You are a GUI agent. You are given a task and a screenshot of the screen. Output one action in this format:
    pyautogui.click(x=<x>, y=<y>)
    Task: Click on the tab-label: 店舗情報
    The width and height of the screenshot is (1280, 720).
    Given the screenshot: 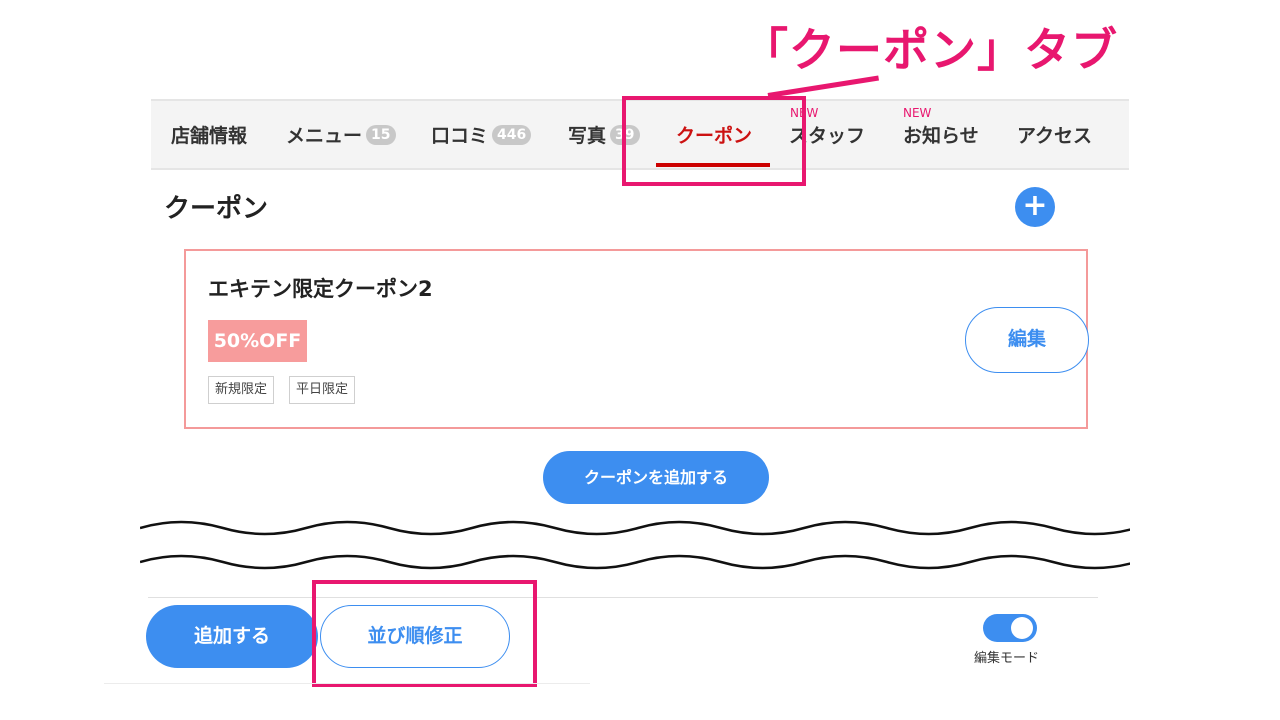 What is the action you would take?
    pyautogui.click(x=209, y=136)
    